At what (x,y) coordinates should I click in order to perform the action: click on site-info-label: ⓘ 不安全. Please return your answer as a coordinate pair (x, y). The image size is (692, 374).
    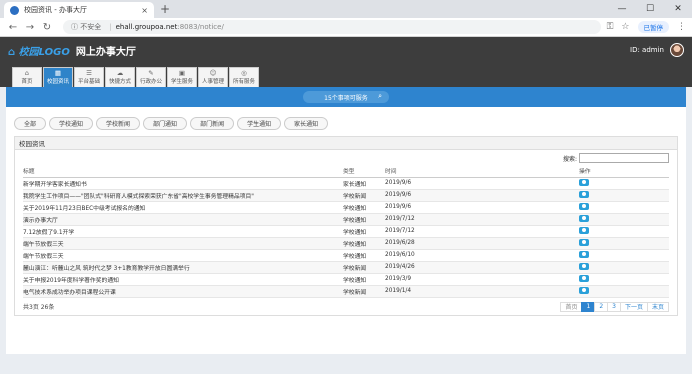
    Looking at the image, I should click on (86, 27).